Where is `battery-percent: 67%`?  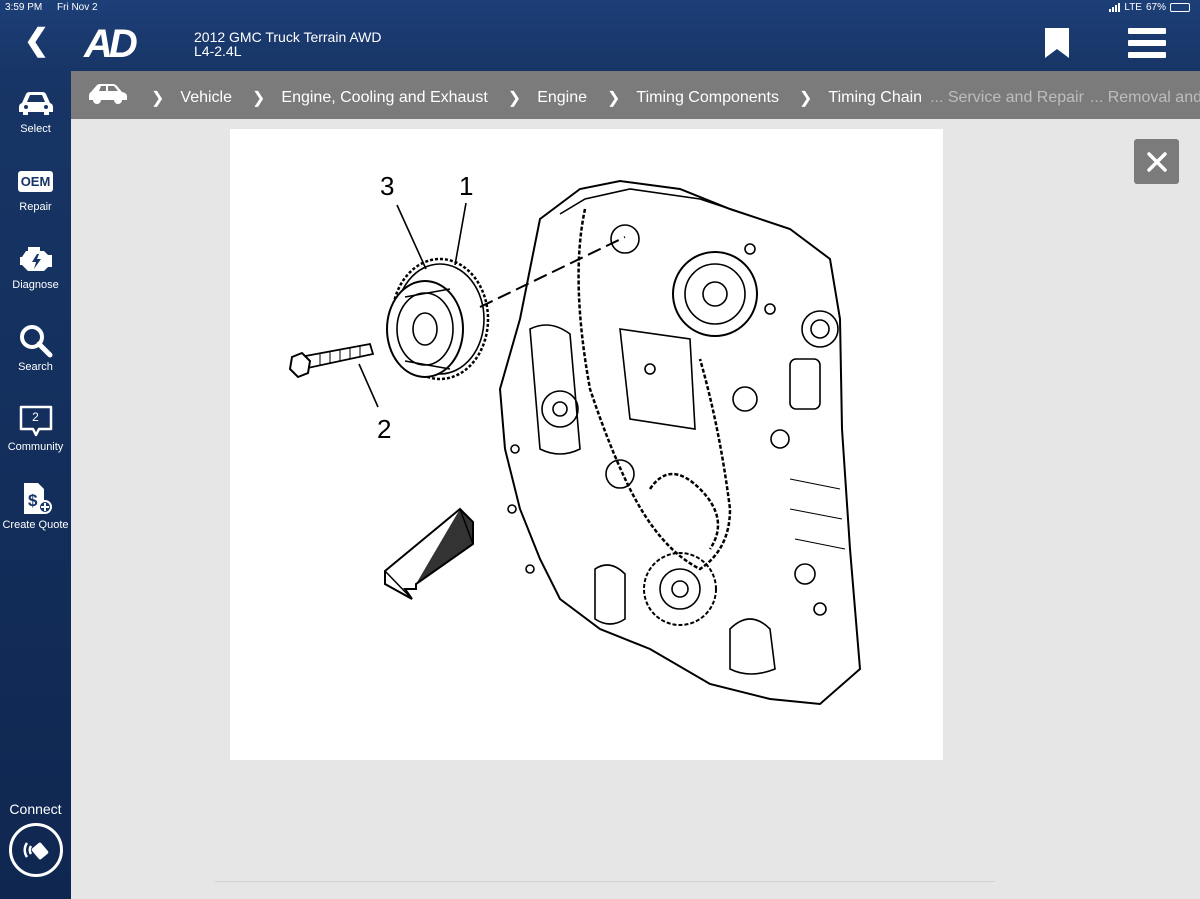 battery-percent: 67% is located at coordinates (1155, 7).